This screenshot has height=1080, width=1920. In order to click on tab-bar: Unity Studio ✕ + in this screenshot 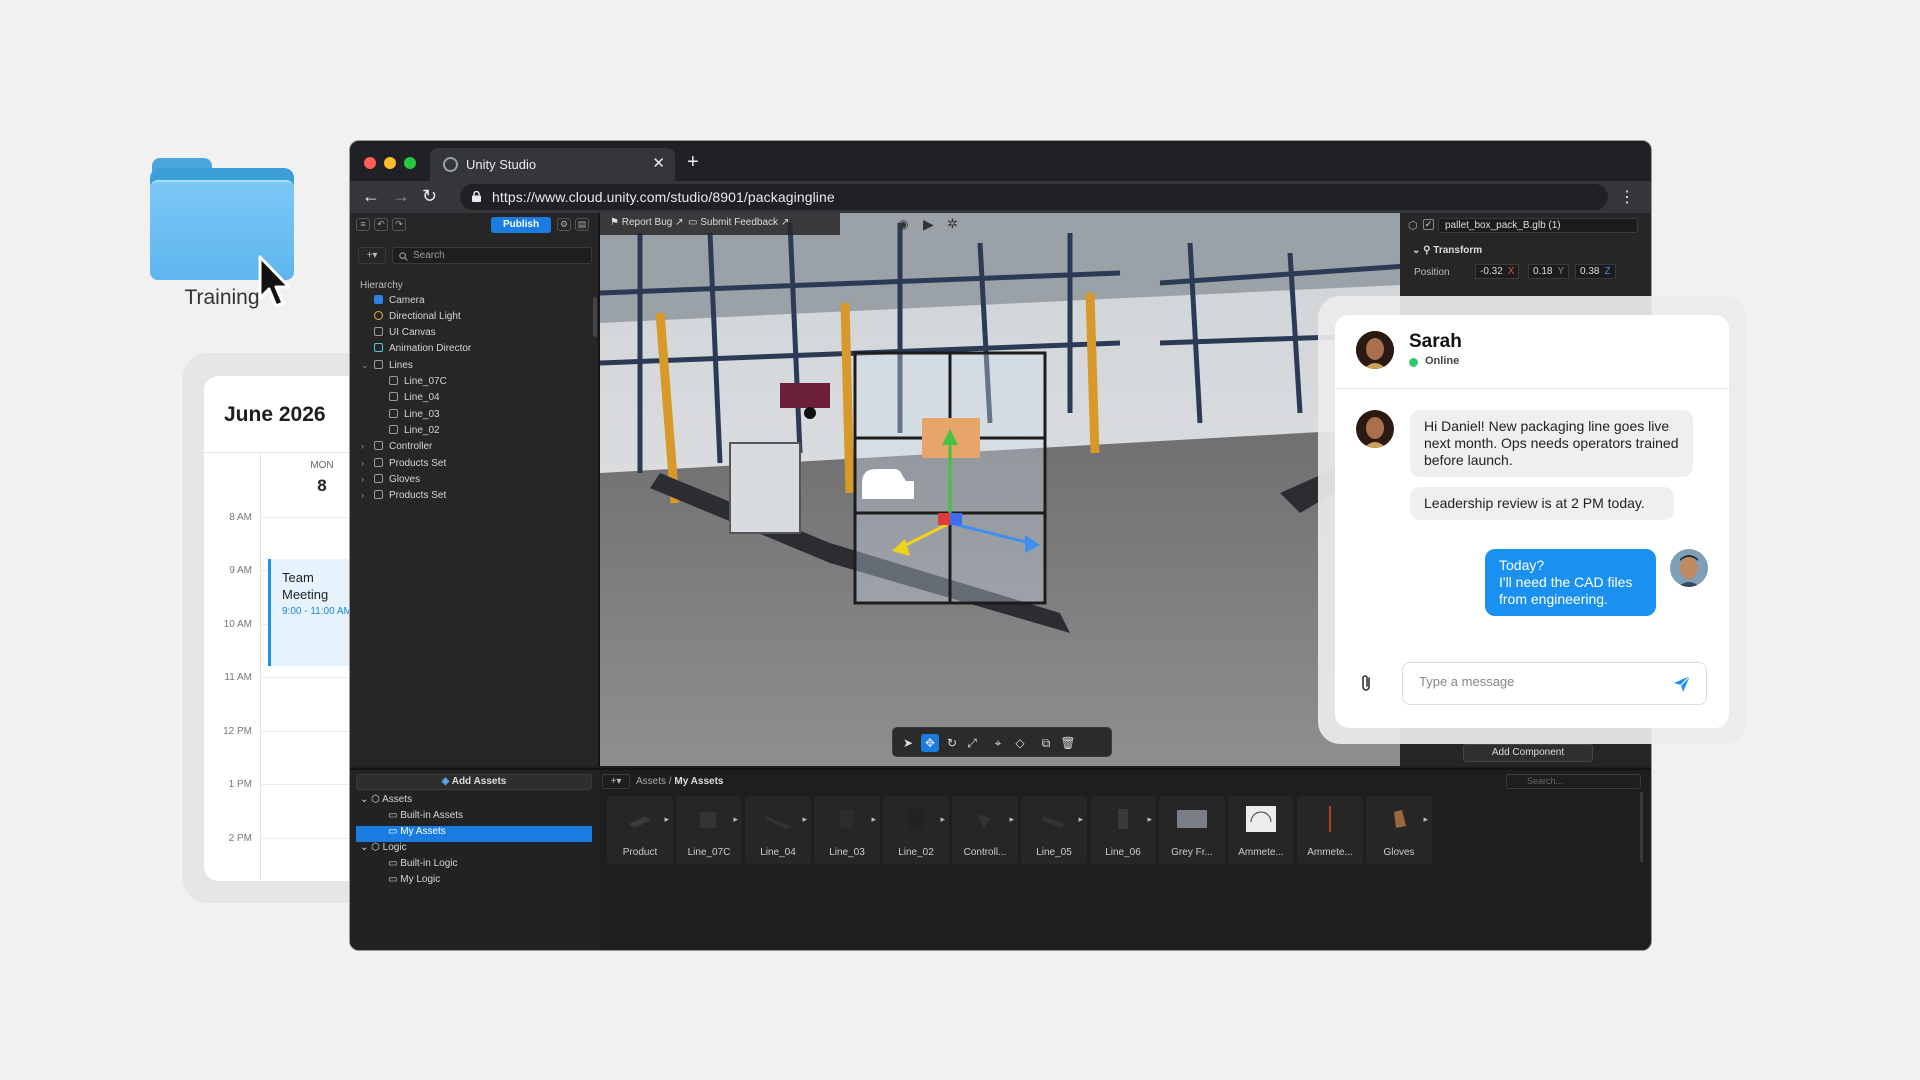, I will do `click(1000, 161)`.